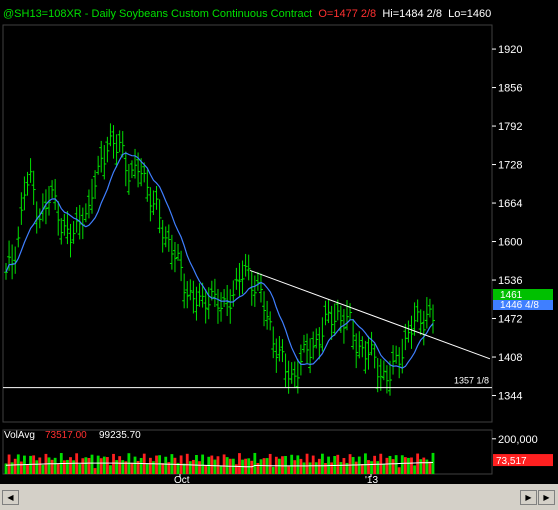  I want to click on scroll-right-button: ▶, so click(528, 497).